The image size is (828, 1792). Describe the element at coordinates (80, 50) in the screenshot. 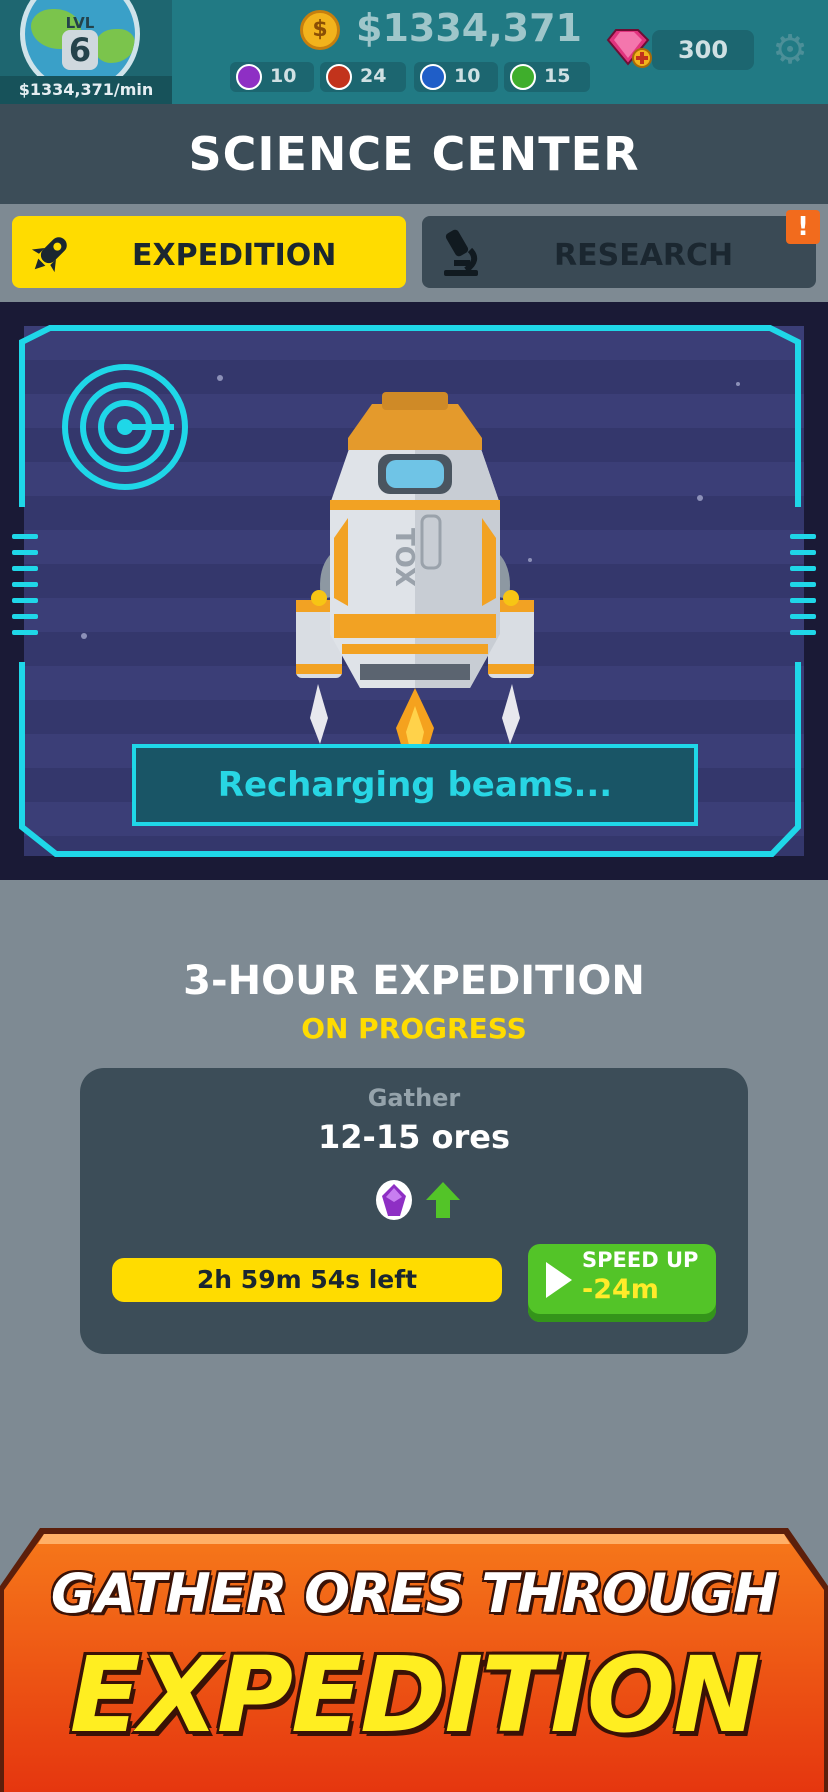

I see `level-number: 6` at that location.